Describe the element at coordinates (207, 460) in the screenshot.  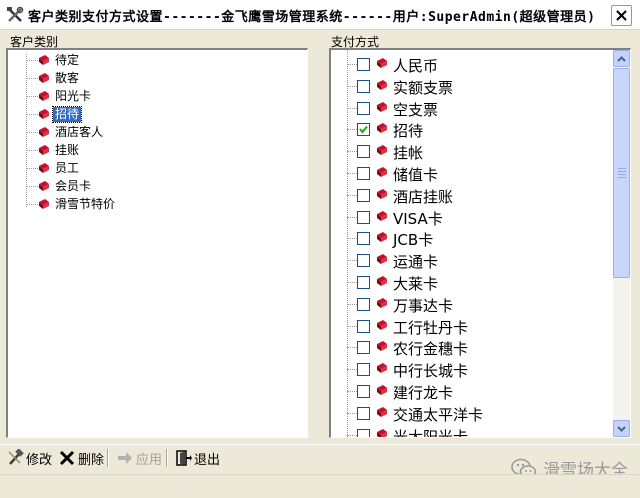
I see `exit-label: 退出` at that location.